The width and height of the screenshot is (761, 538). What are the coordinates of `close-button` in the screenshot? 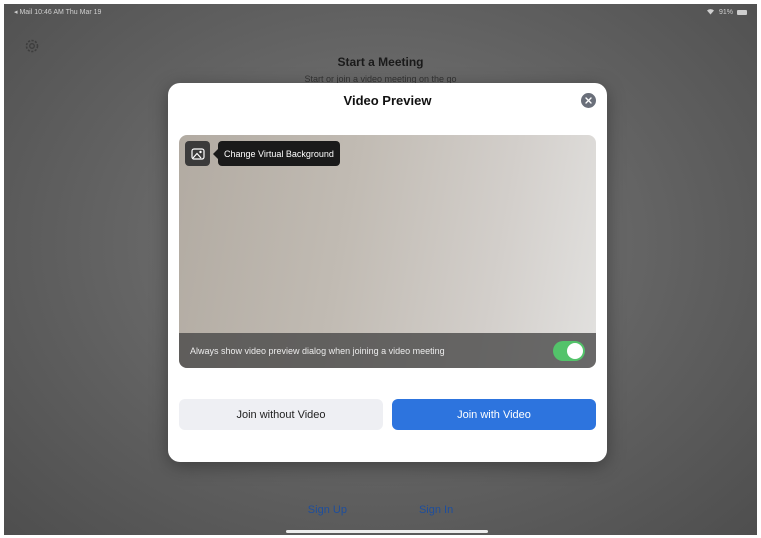 It's located at (588, 100).